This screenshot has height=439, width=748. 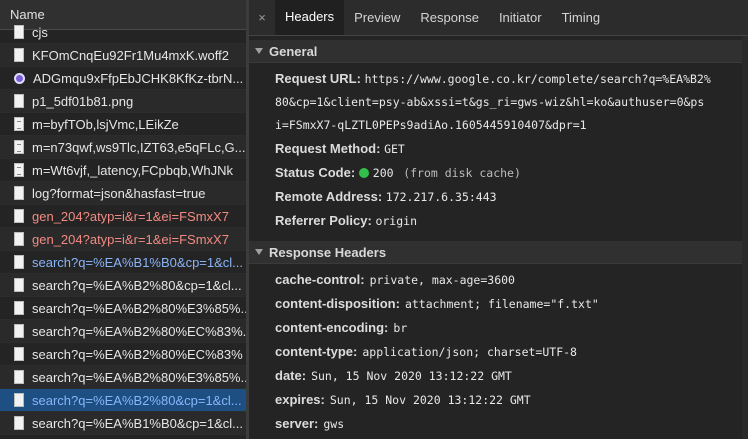 I want to click on tab-headers: Headers, so click(x=310, y=17).